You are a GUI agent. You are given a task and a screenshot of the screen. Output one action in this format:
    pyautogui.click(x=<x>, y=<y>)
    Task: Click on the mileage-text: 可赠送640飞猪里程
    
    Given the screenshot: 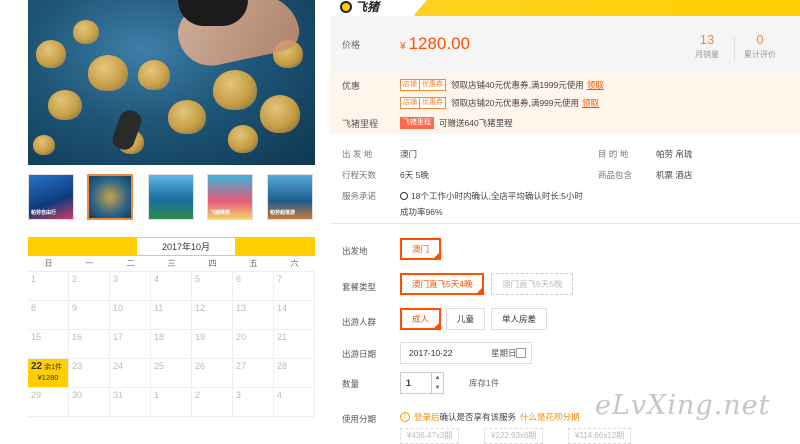 What is the action you would take?
    pyautogui.click(x=476, y=123)
    